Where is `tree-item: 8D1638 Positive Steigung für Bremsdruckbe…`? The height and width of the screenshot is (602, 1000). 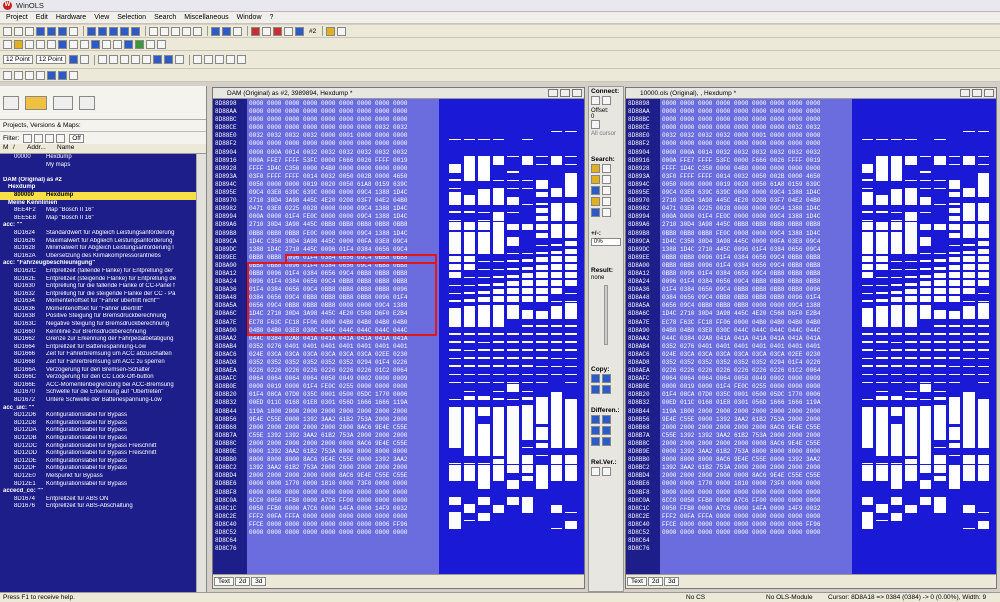 tree-item: 8D1638 Positive Steigung für Bremsdruckbe… is located at coordinates (98, 317).